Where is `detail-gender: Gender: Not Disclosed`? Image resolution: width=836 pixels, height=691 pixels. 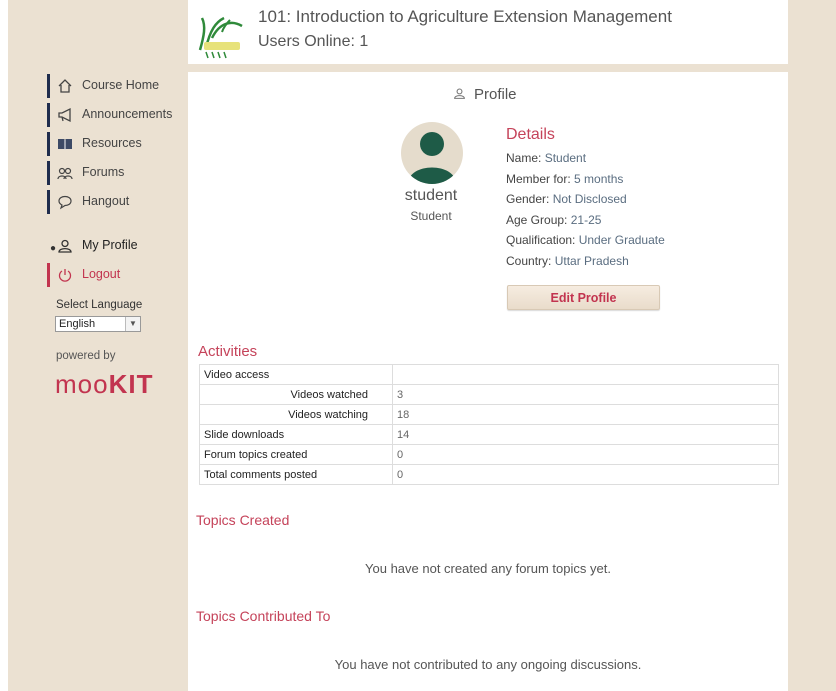 detail-gender: Gender: Not Disclosed is located at coordinates (566, 199).